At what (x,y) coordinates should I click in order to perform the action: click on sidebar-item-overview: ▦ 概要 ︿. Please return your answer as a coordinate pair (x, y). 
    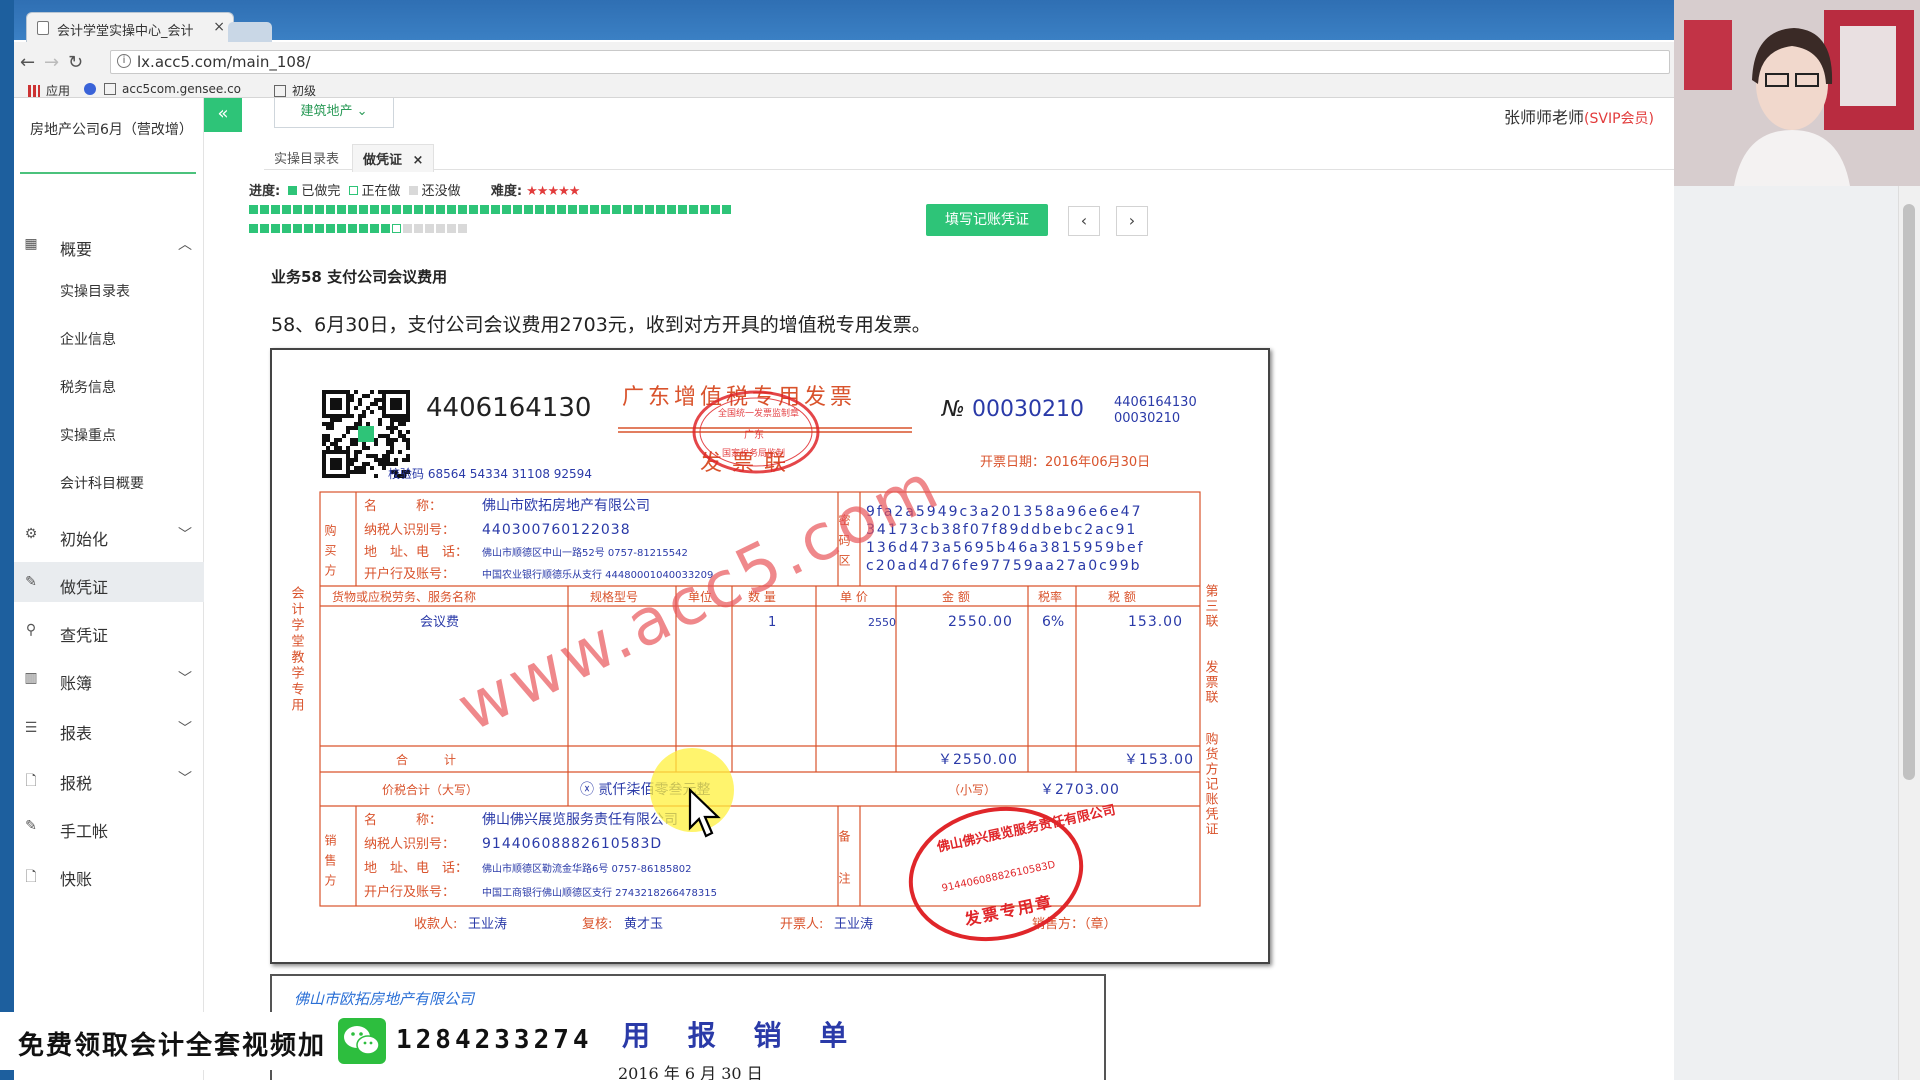
    Looking at the image, I should click on (109, 244).